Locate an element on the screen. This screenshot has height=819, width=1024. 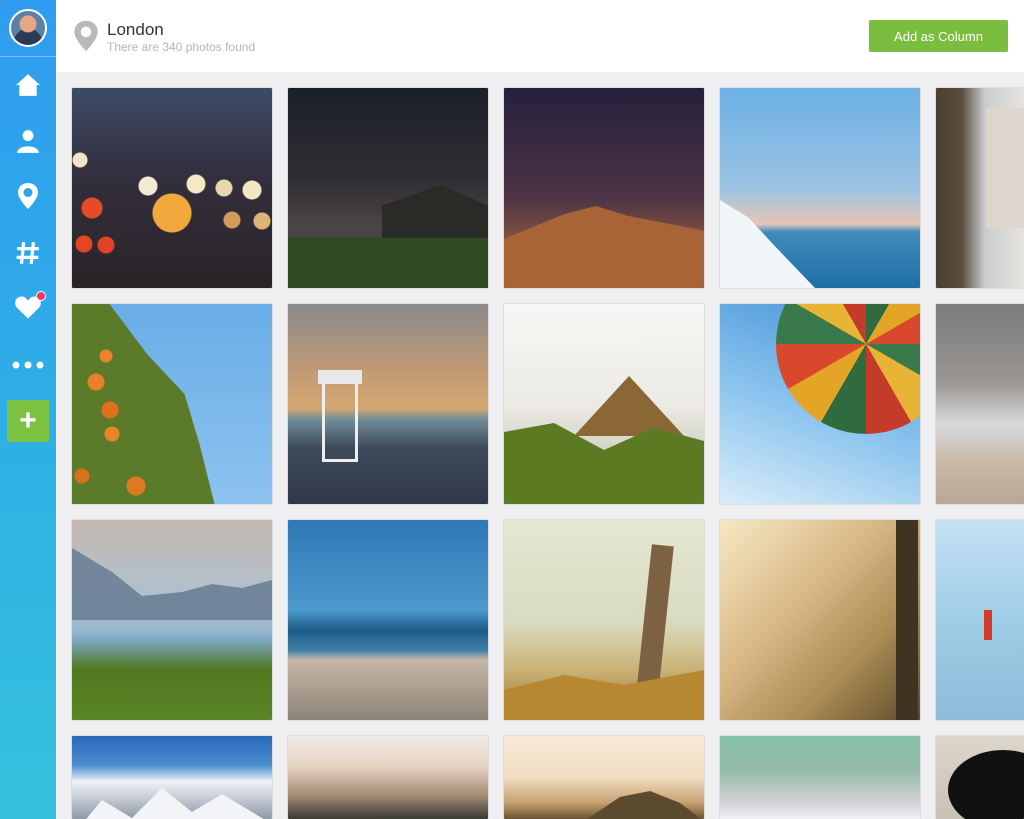
add-stream-button: + is located at coordinates (28, 421).